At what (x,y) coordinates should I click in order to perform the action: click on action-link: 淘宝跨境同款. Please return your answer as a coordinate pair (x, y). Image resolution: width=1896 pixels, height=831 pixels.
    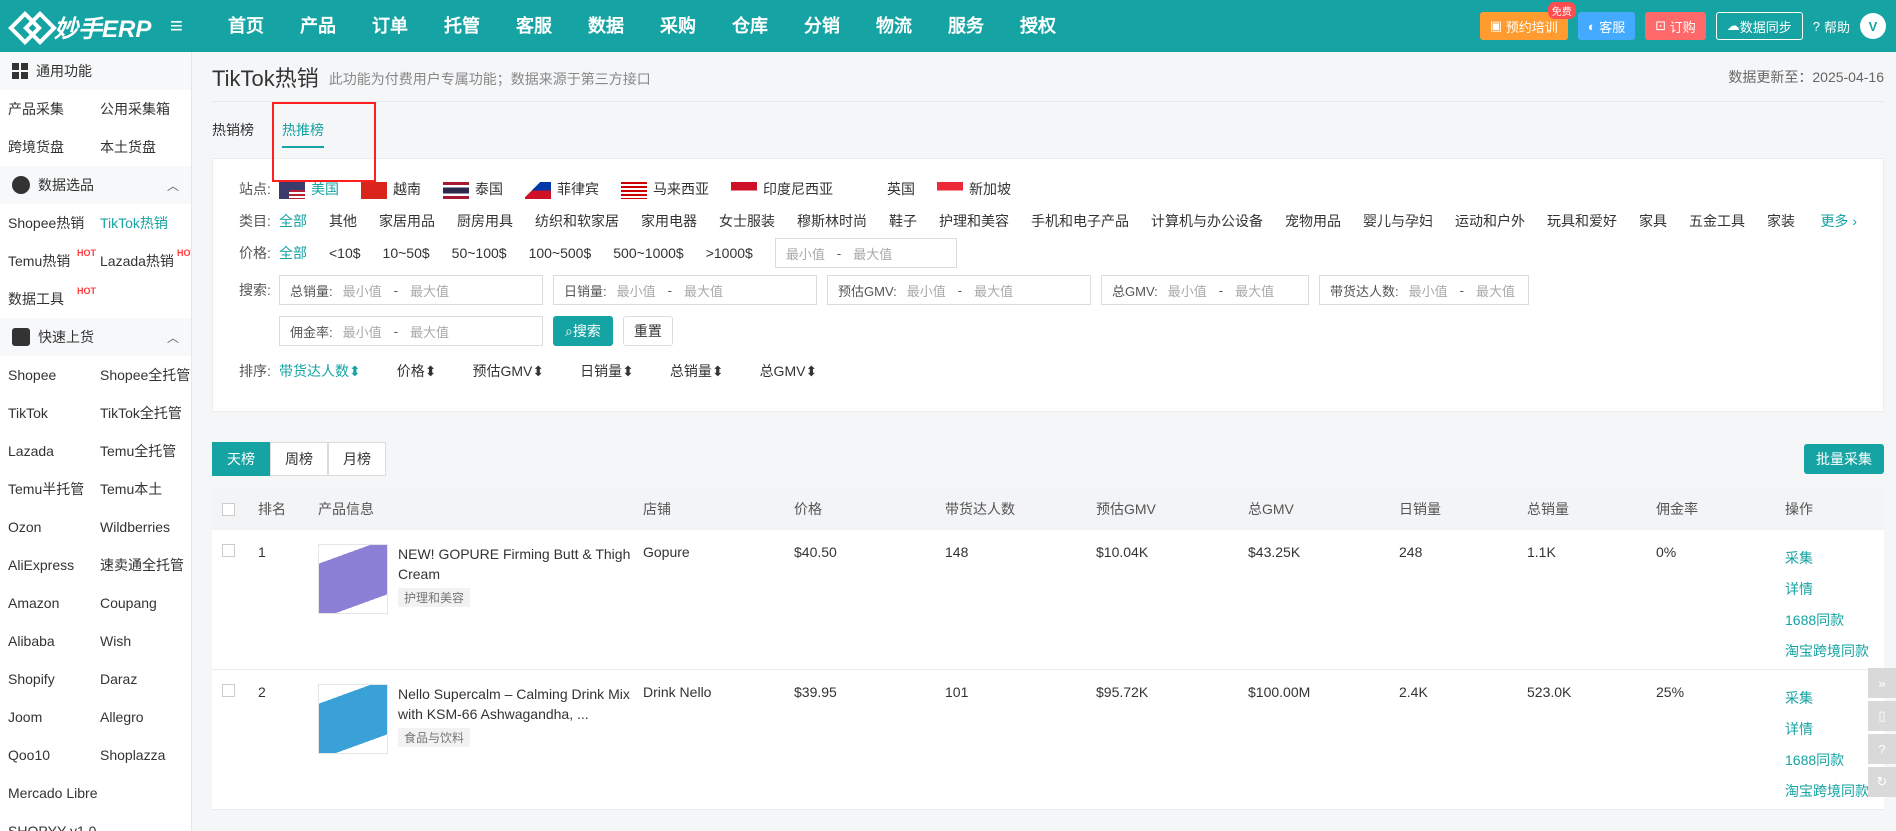
    Looking at the image, I should click on (1834, 651).